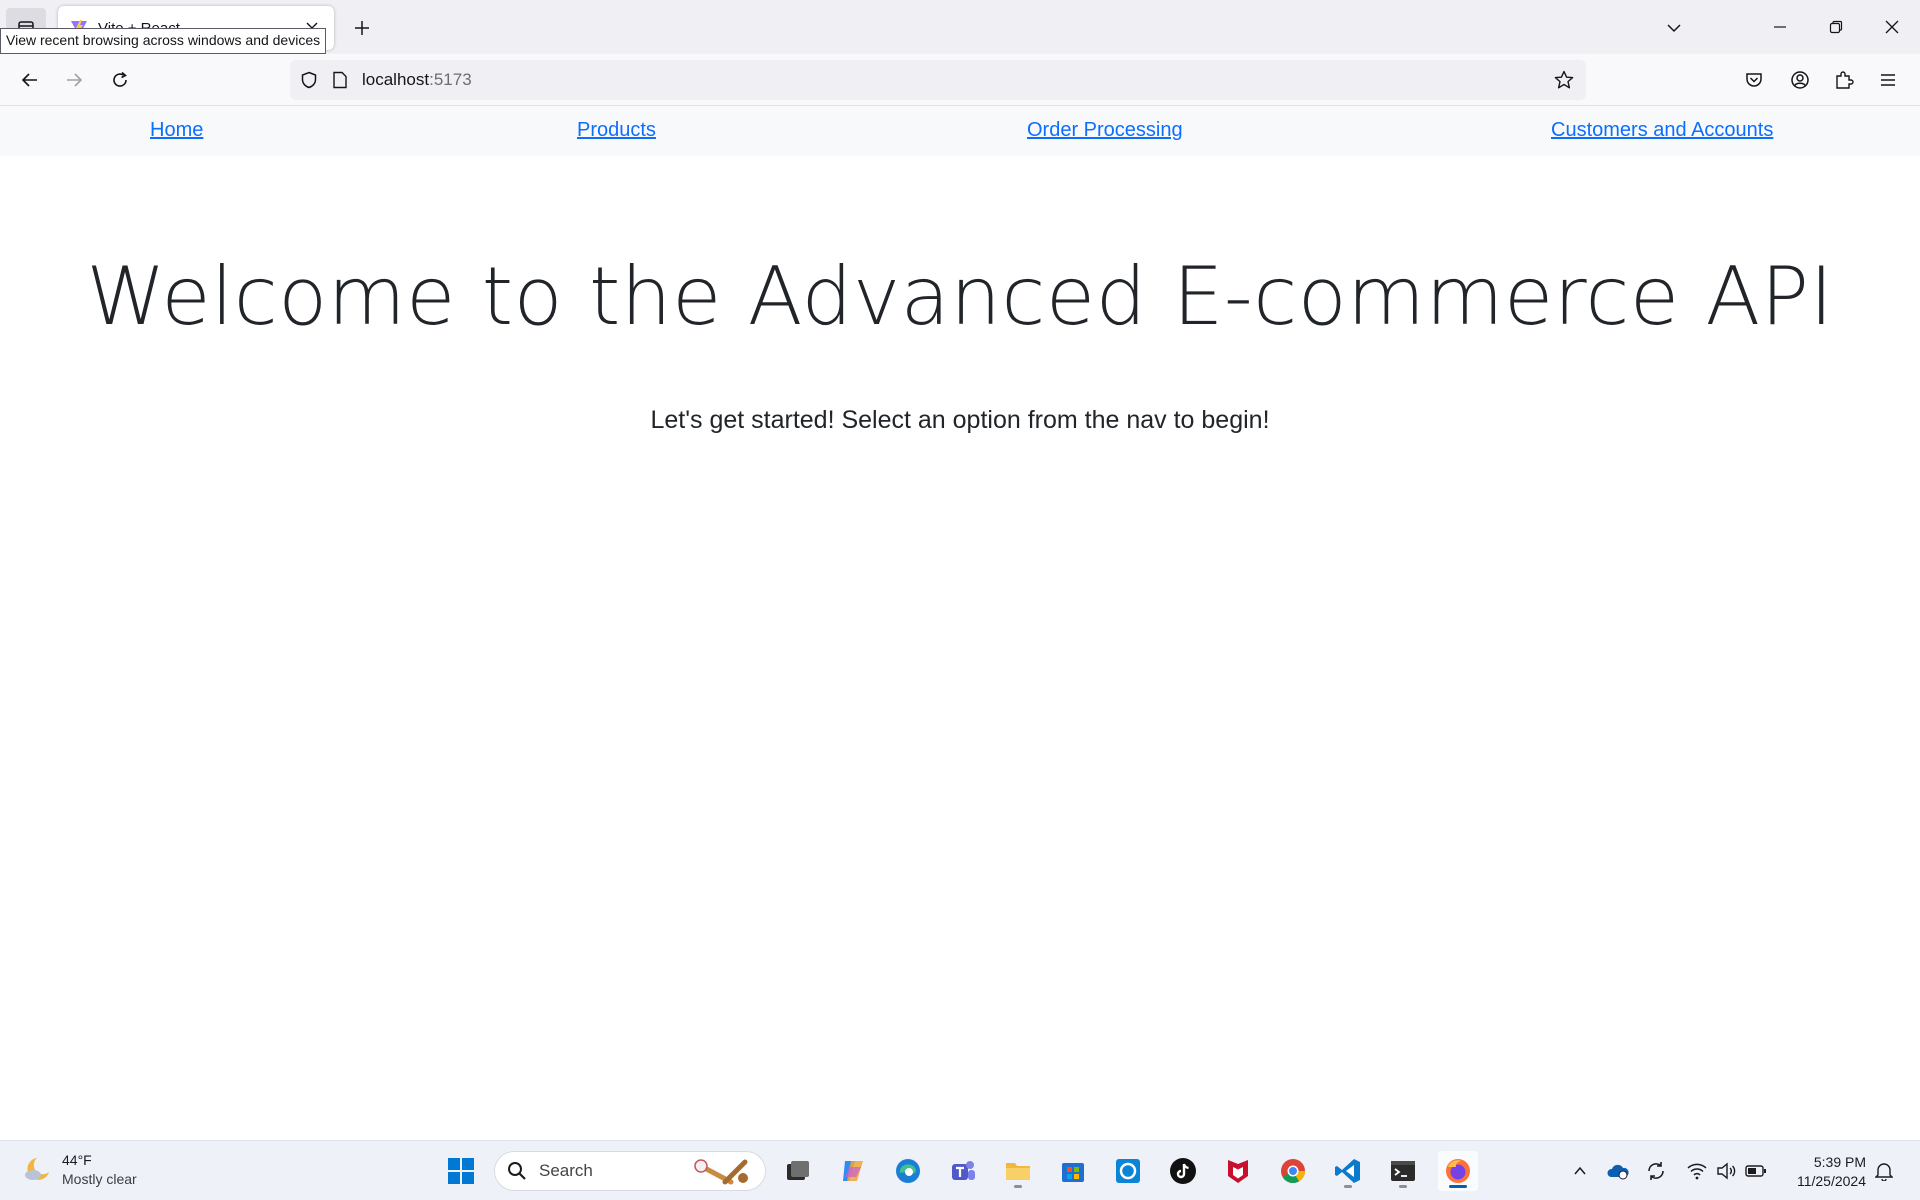 This screenshot has height=1200, width=1920. I want to click on hamburger-menu-icon, so click(1888, 80).